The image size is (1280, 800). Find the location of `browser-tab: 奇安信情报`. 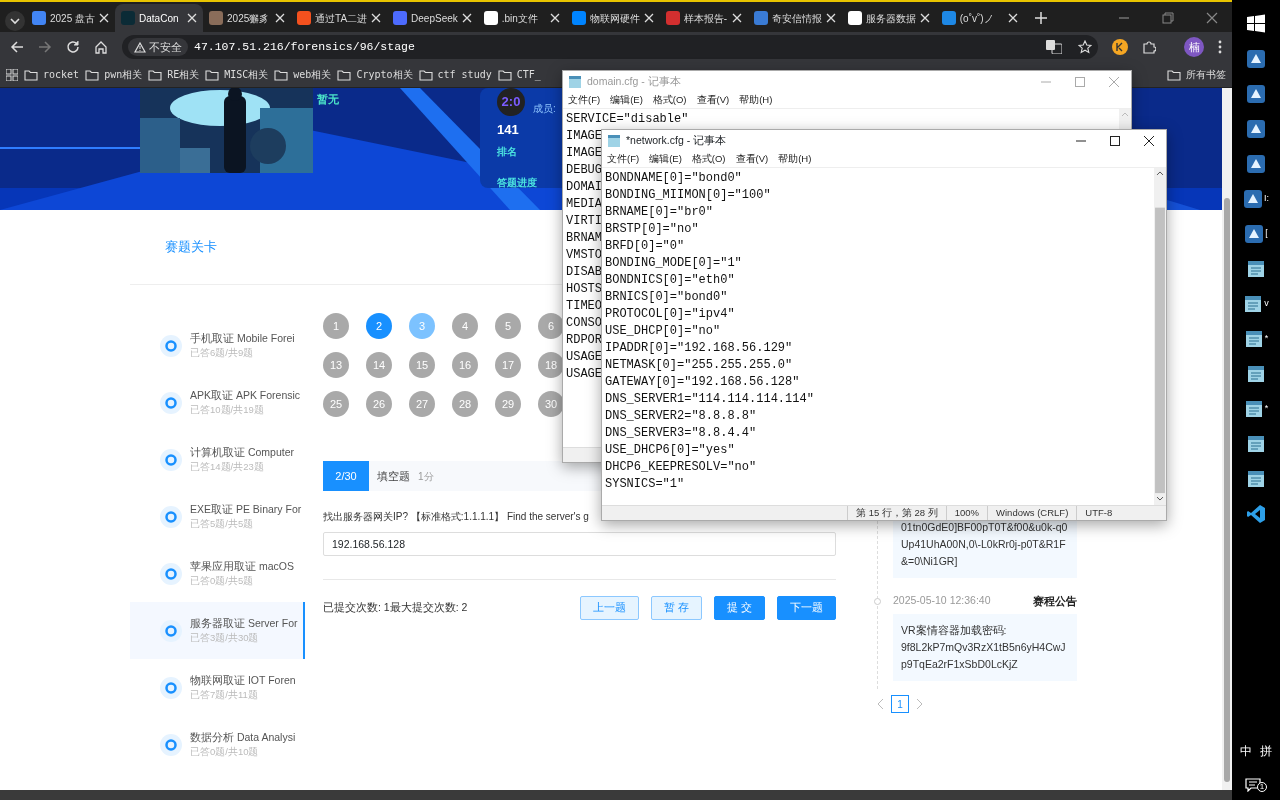

browser-tab: 奇安信情报 is located at coordinates (794, 18).